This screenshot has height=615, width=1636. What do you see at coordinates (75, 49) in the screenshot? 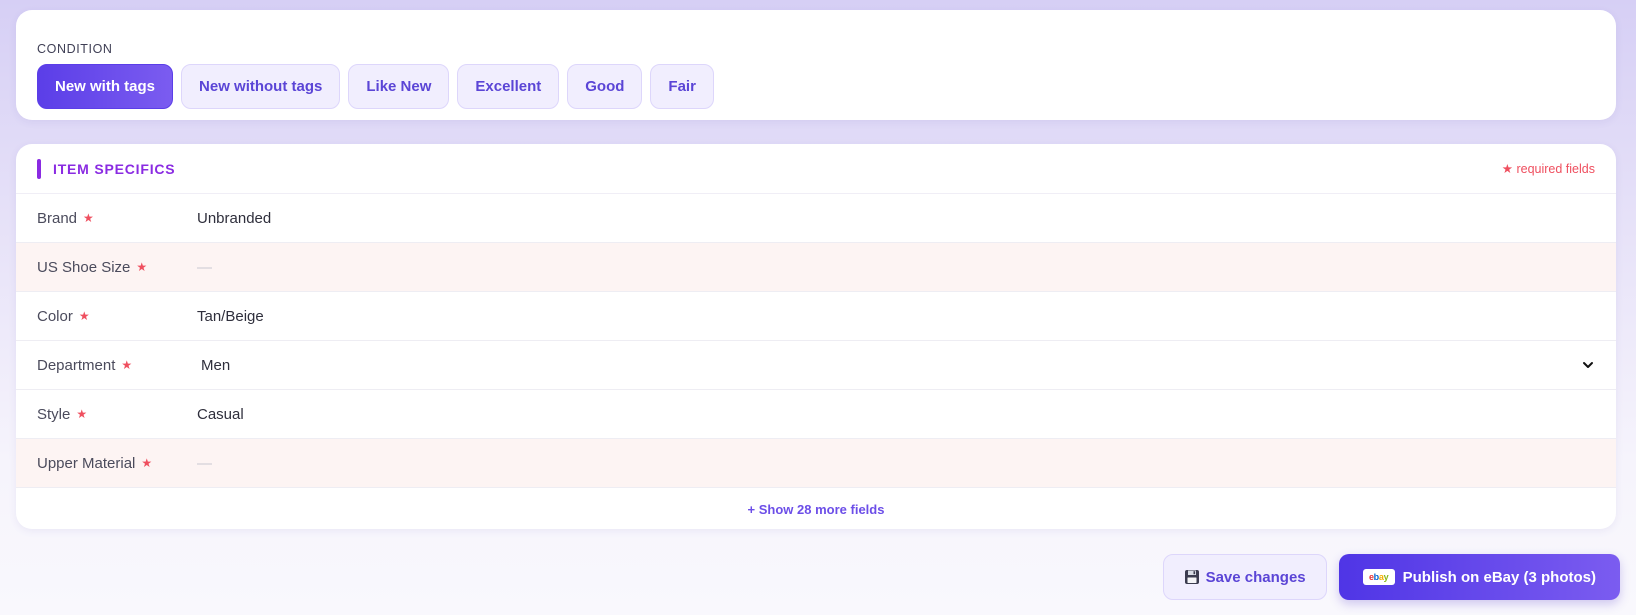
I see `condition-label: CONDITION` at bounding box center [75, 49].